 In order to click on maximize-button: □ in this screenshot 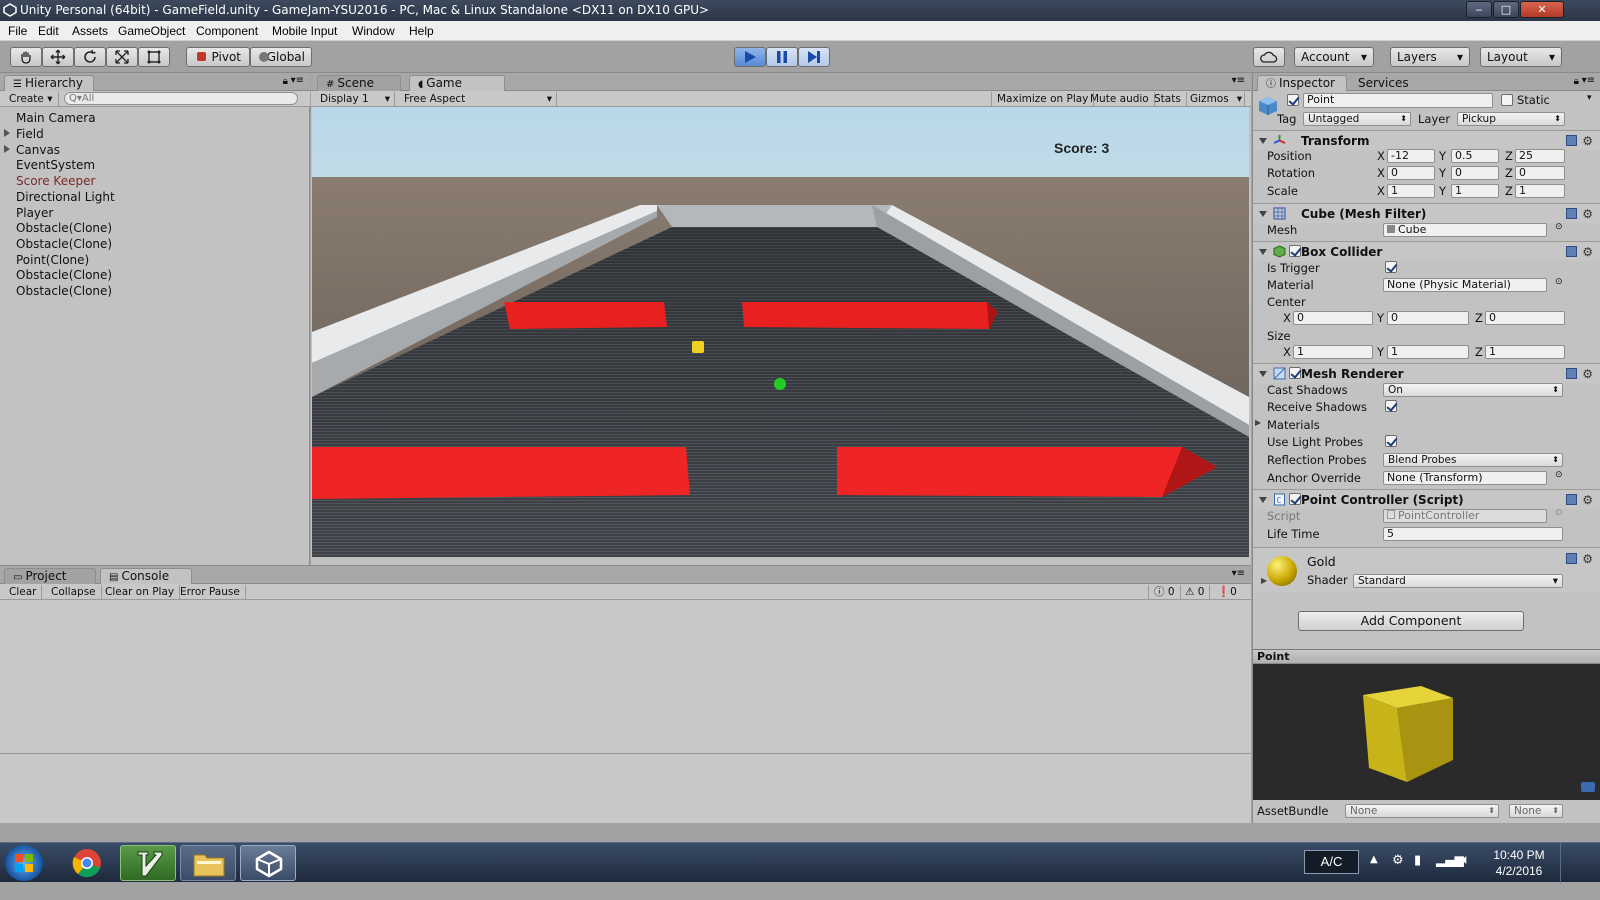, I will do `click(1506, 9)`.